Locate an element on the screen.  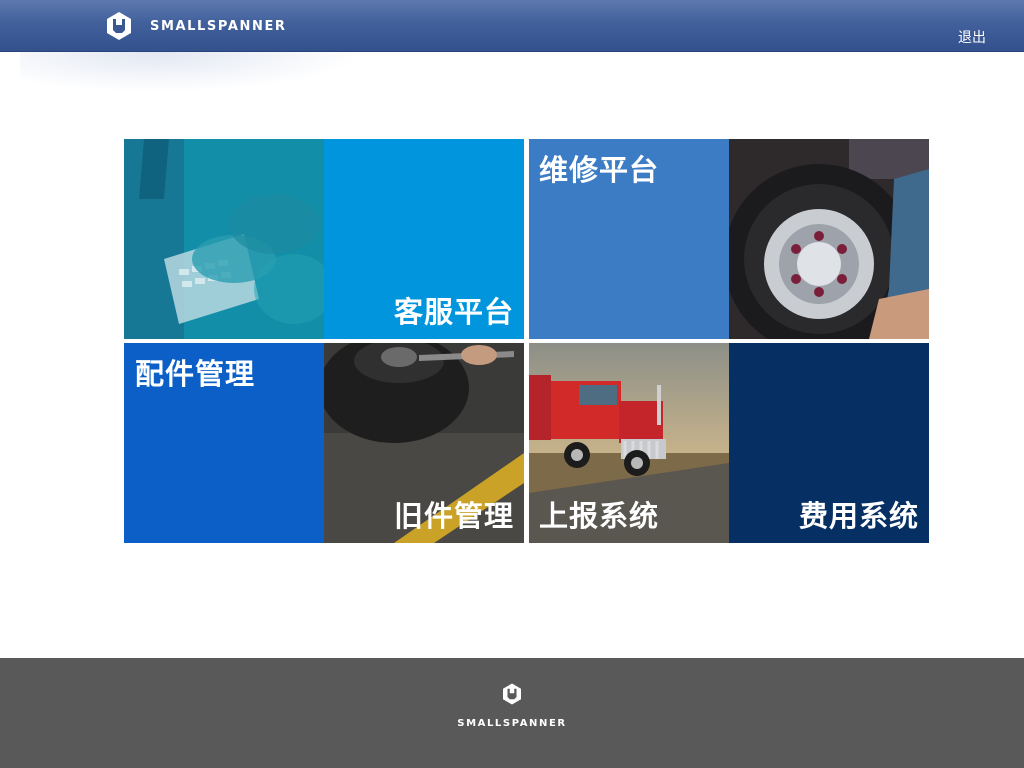
tile-customer-service: 客服平台 is located at coordinates (324, 239).